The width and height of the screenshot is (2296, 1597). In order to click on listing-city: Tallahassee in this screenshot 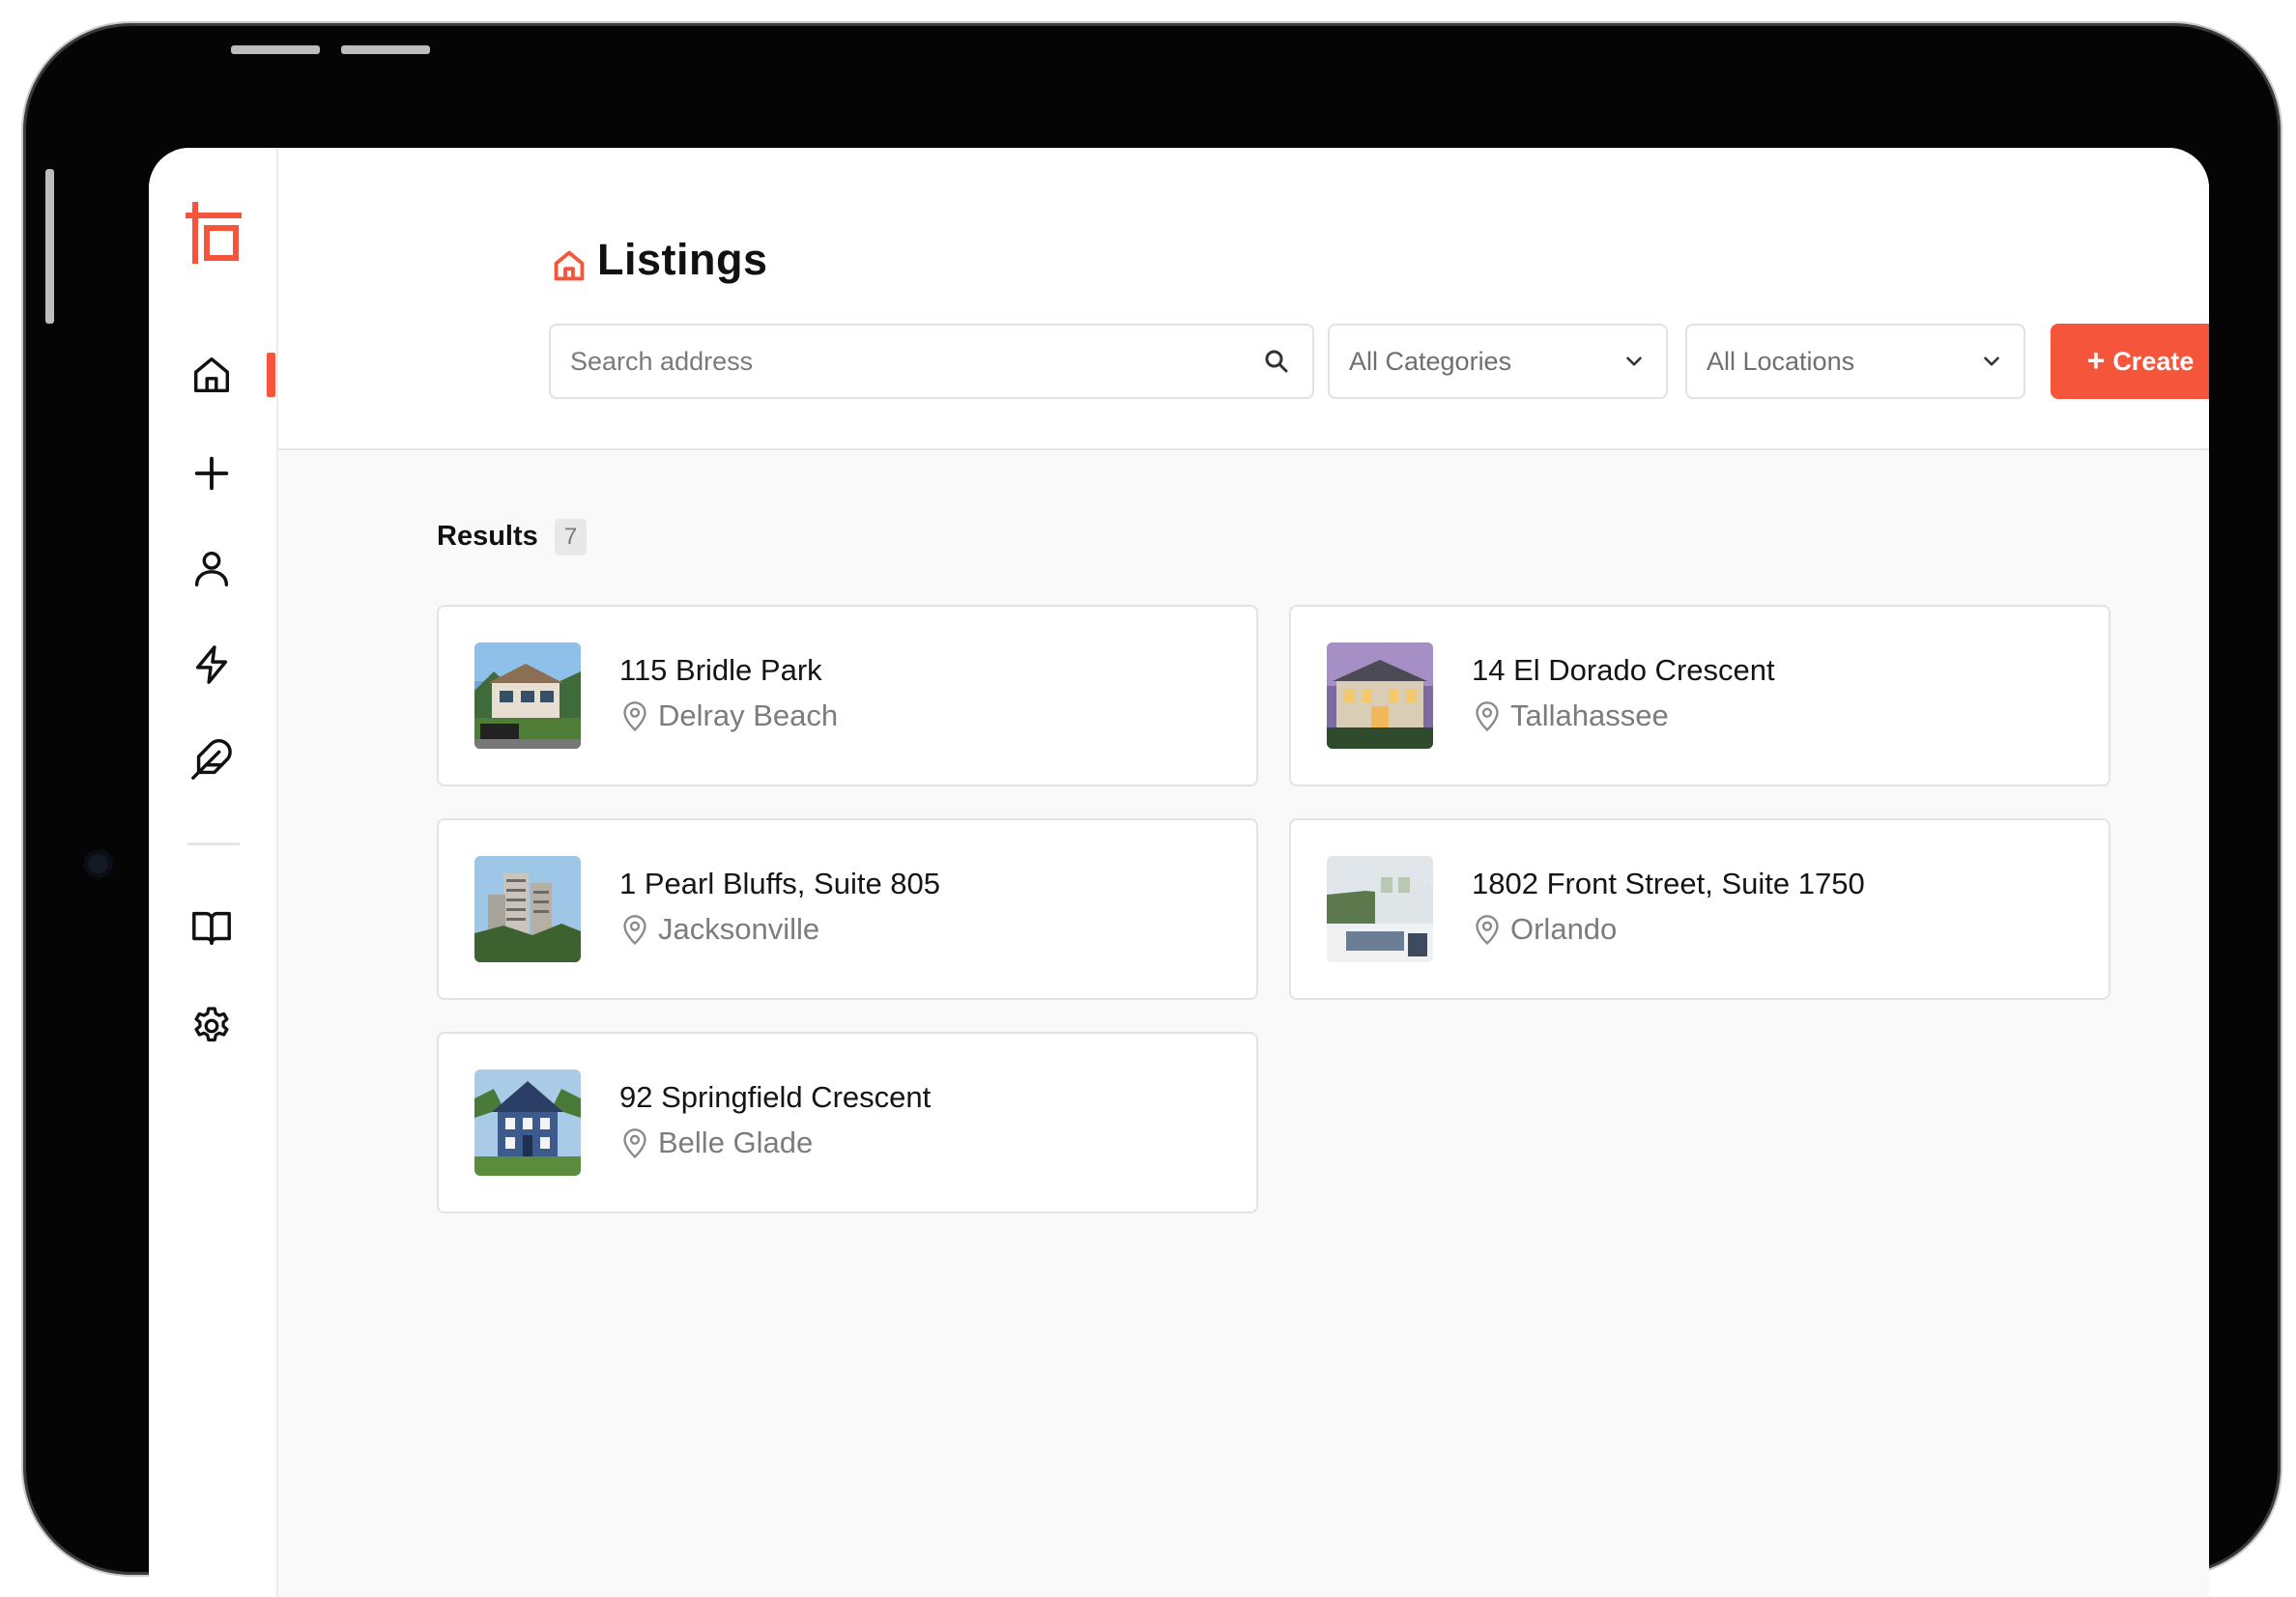, I will do `click(1589, 715)`.